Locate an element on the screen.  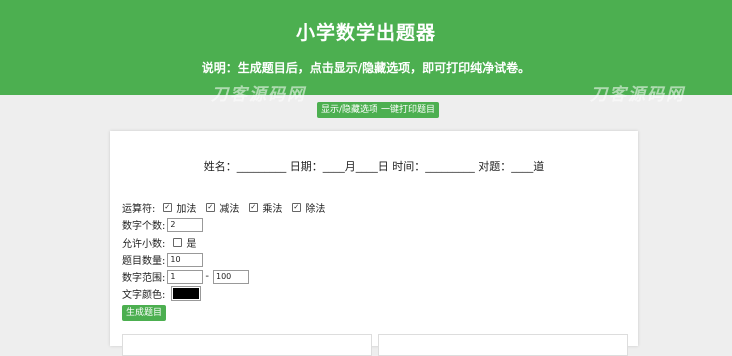
operators-label: 运算符: is located at coordinates (139, 209).